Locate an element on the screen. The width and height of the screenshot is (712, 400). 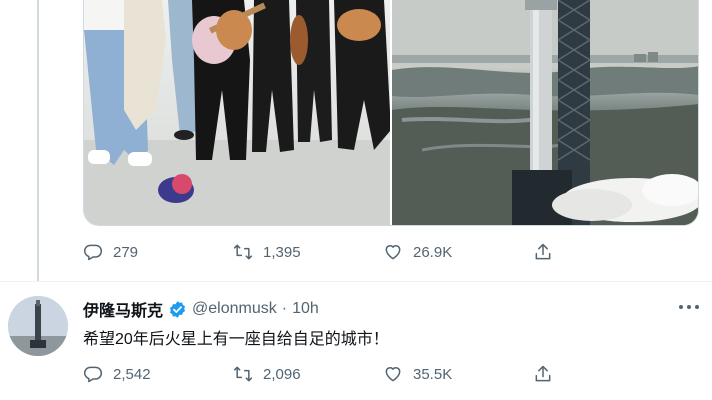
thread-connector-line is located at coordinates (38, 141).